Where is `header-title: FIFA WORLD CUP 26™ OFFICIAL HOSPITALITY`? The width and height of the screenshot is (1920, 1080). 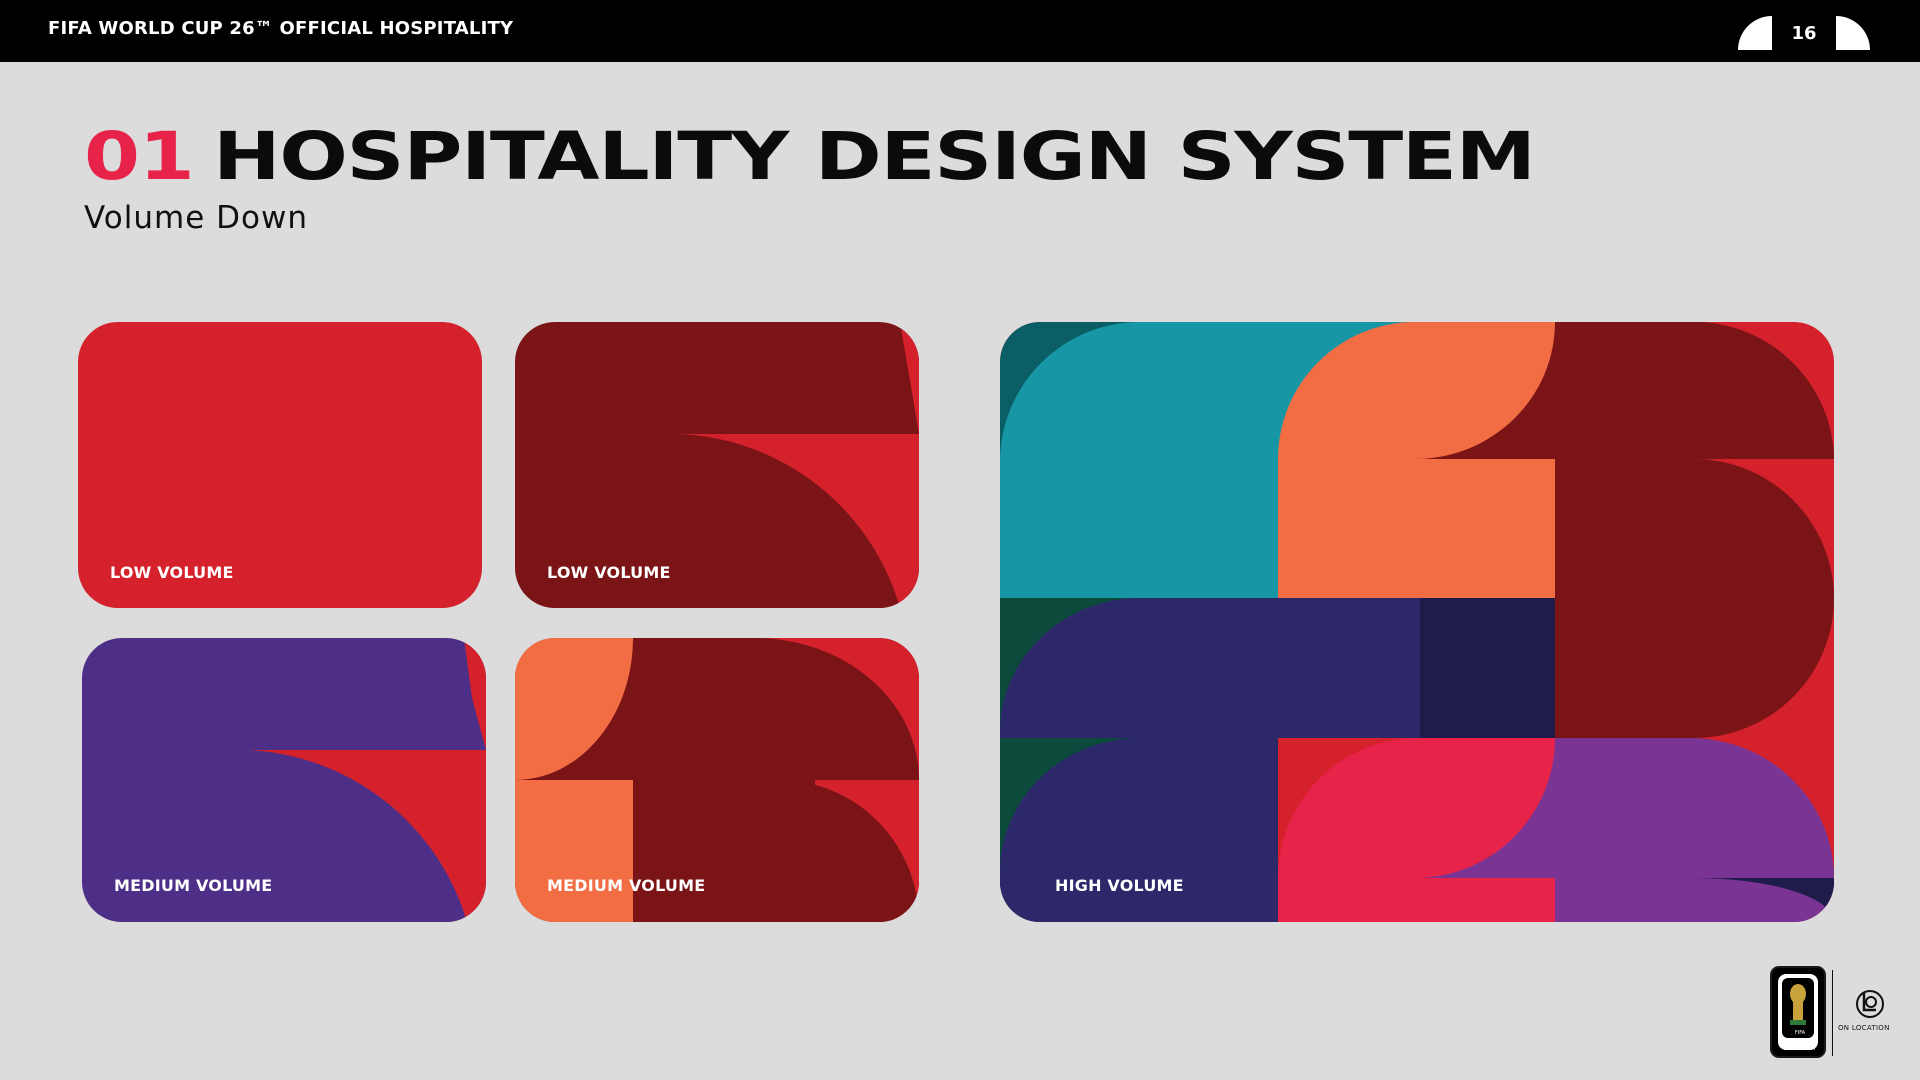 header-title: FIFA WORLD CUP 26™ OFFICIAL HOSPITALITY is located at coordinates (281, 28).